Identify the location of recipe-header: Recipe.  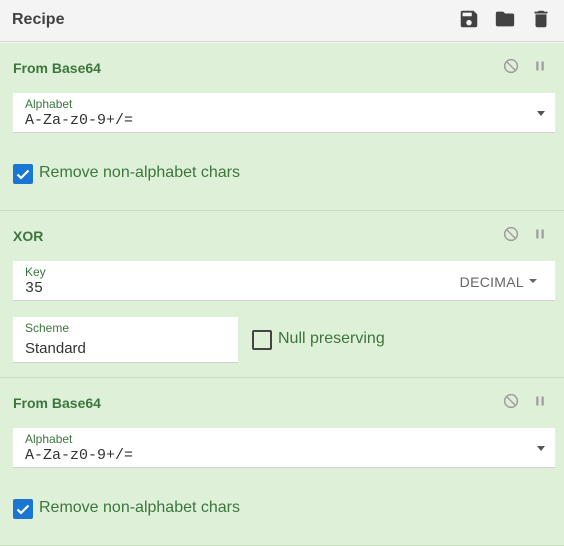
(282, 21).